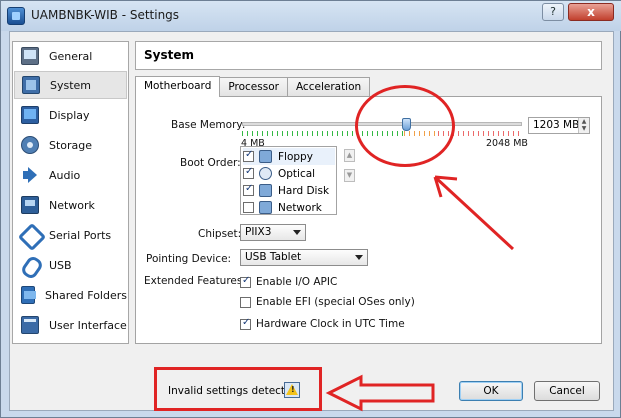  I want to click on tab-motherboard: Motherboard, so click(178, 86).